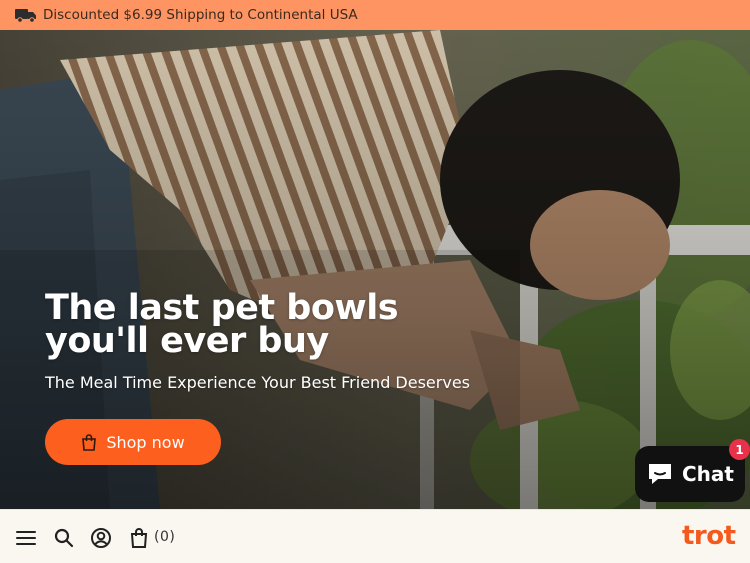 Image resolution: width=750 pixels, height=563 pixels. What do you see at coordinates (101, 538) in the screenshot?
I see `account-icon` at bounding box center [101, 538].